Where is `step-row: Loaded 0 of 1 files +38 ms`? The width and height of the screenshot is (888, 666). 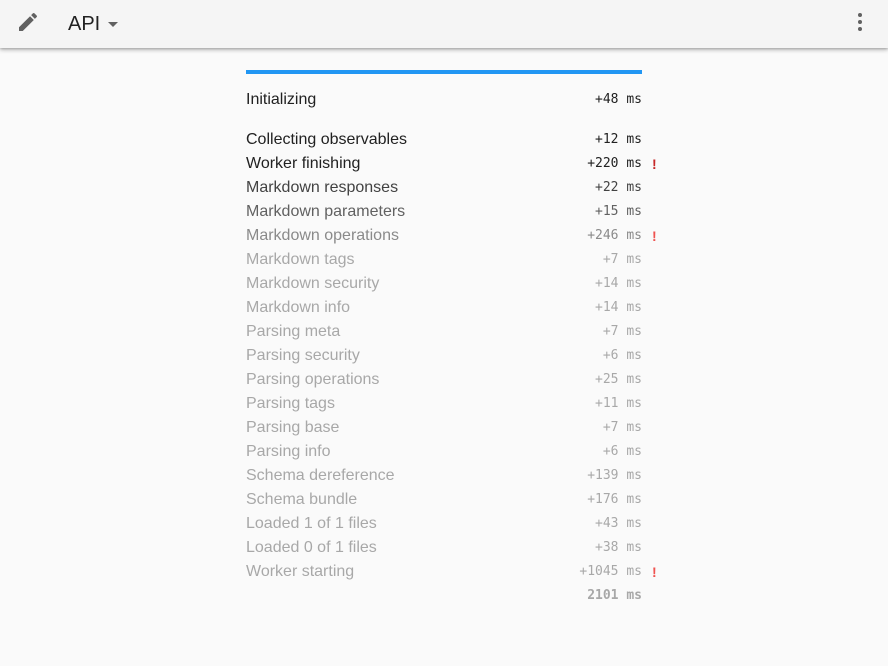 step-row: Loaded 0 of 1 files +38 ms is located at coordinates (444, 548).